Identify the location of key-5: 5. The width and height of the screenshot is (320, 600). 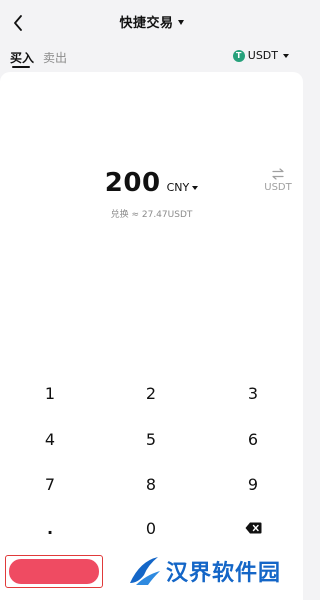
(151, 439).